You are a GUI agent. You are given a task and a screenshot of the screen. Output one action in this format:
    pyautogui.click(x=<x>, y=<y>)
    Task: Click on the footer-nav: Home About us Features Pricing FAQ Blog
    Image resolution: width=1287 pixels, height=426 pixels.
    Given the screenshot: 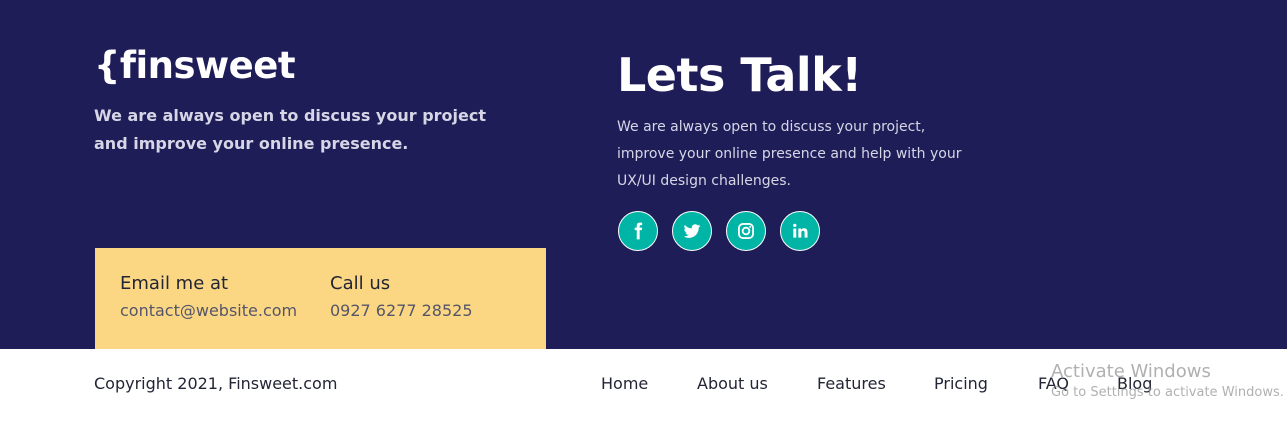 What is the action you would take?
    pyautogui.click(x=643, y=386)
    